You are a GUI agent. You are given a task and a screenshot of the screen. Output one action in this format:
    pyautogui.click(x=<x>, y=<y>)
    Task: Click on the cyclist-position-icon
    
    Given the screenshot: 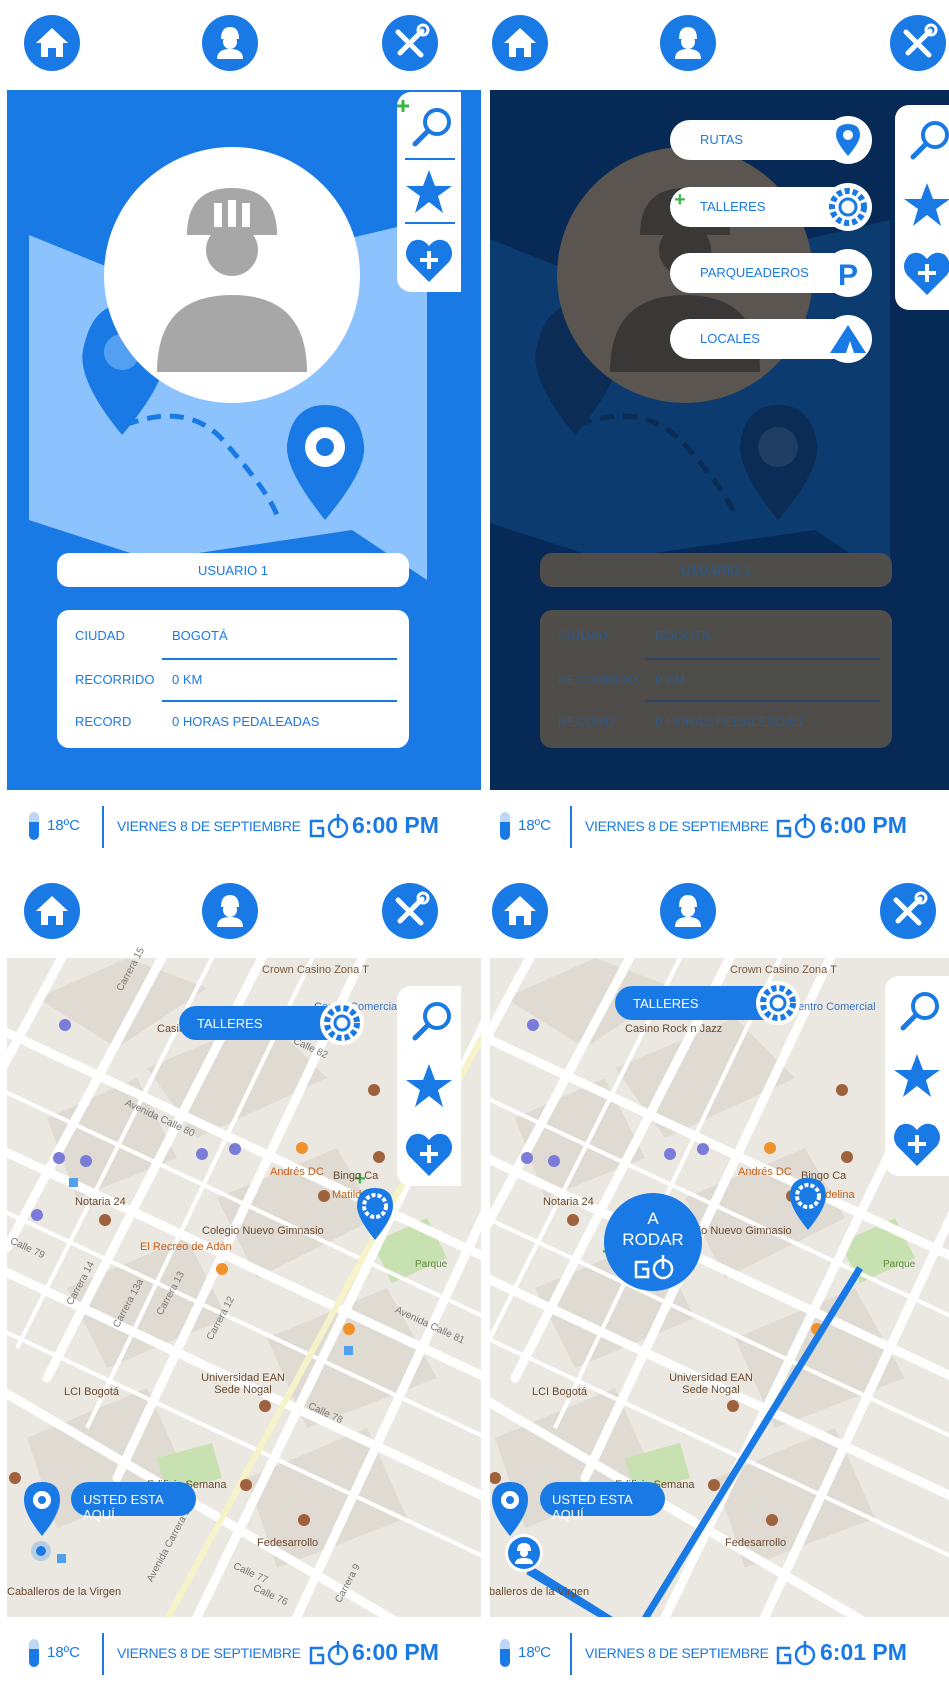 What is the action you would take?
    pyautogui.click(x=524, y=1553)
    